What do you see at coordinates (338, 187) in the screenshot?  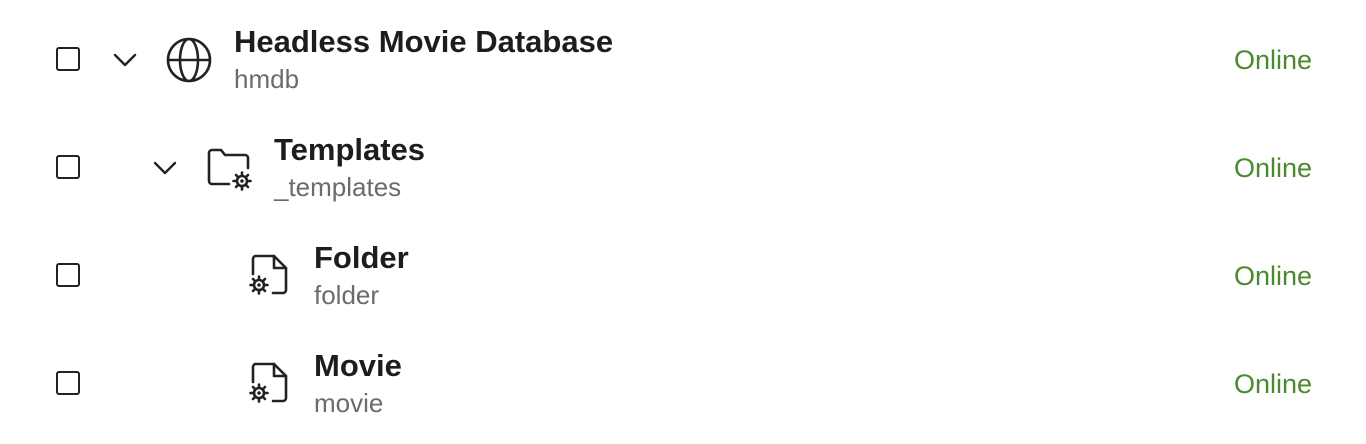 I see `row-subtitle: _templates` at bounding box center [338, 187].